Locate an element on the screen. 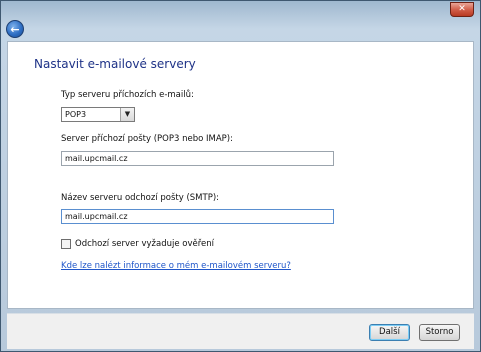 Image resolution: width=481 pixels, height=352 pixels. incoming-server-input: mail.upcmail.cz is located at coordinates (197, 158).